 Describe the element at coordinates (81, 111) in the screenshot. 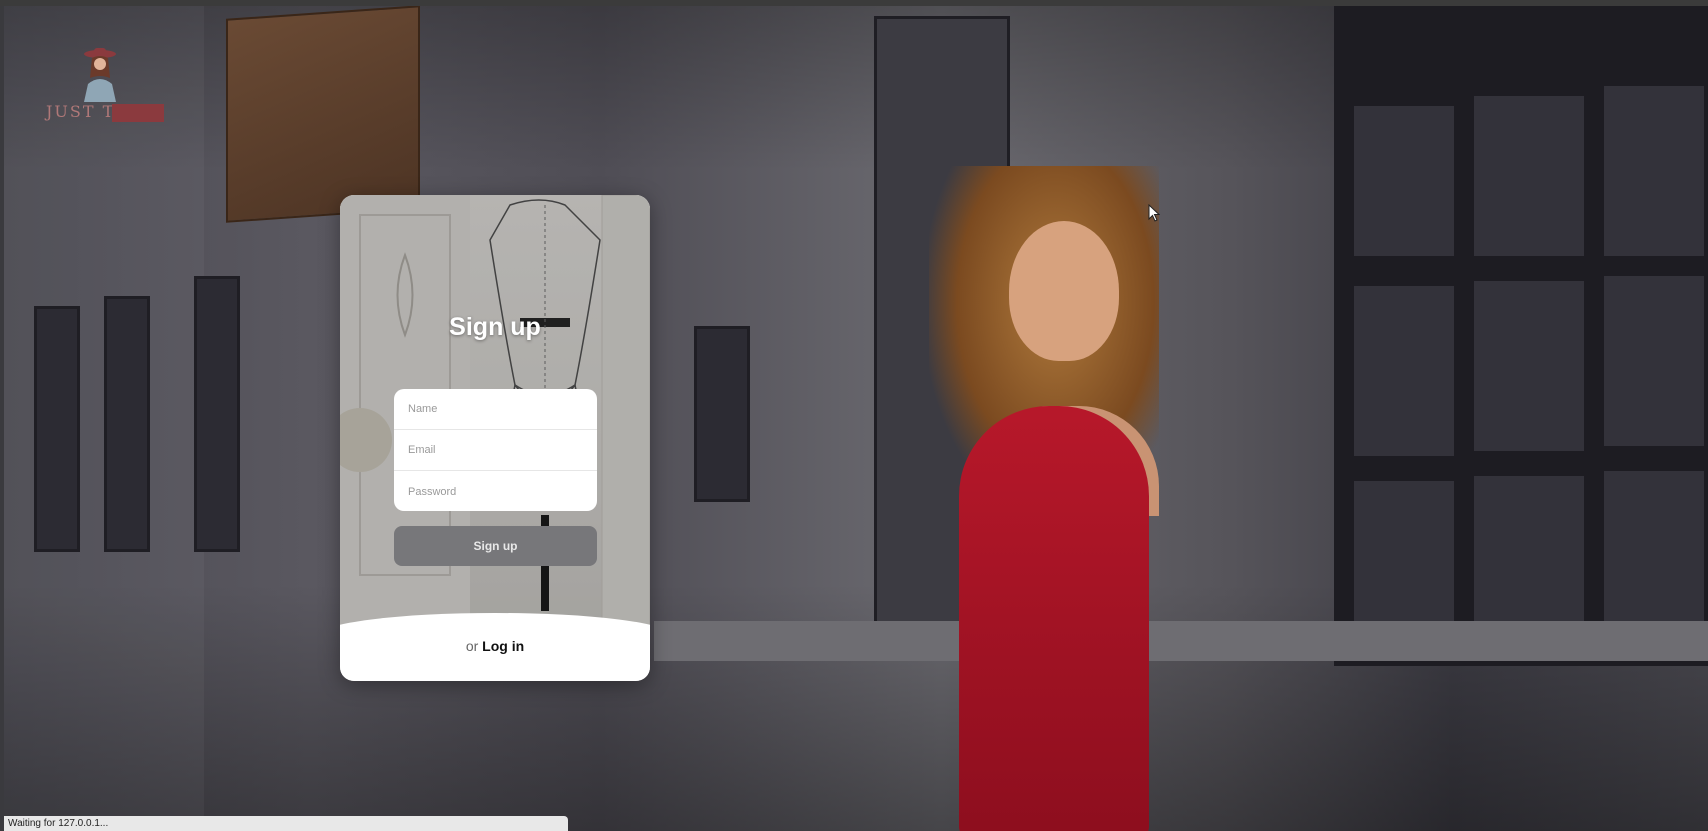

I see `logo-text: JUST T` at that location.